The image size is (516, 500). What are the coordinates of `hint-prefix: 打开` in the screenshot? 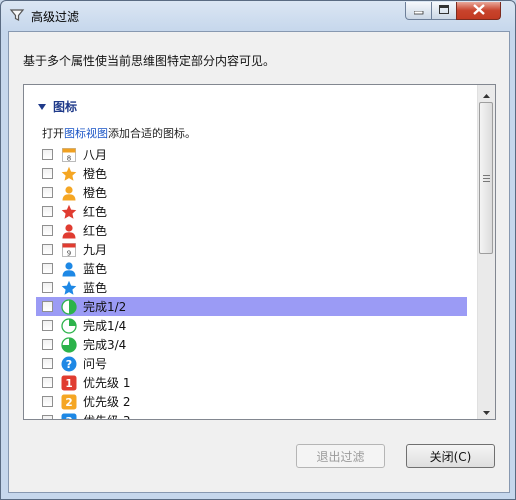 It's located at (53, 133).